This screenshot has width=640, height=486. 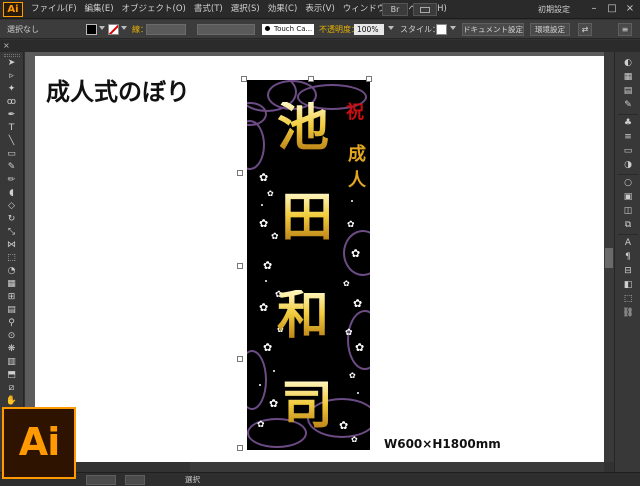 I want to click on opacity-label: 不透明度：, so click(x=339, y=29).